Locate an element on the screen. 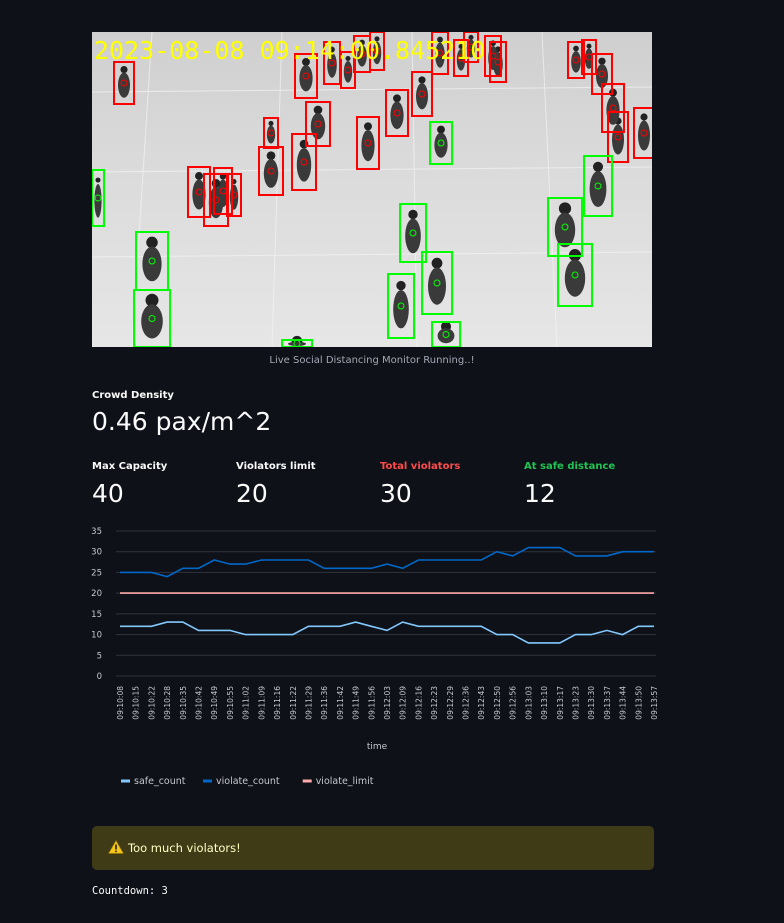 The image size is (784, 923). x-tick-label: 09:10:42 is located at coordinates (199, 703).